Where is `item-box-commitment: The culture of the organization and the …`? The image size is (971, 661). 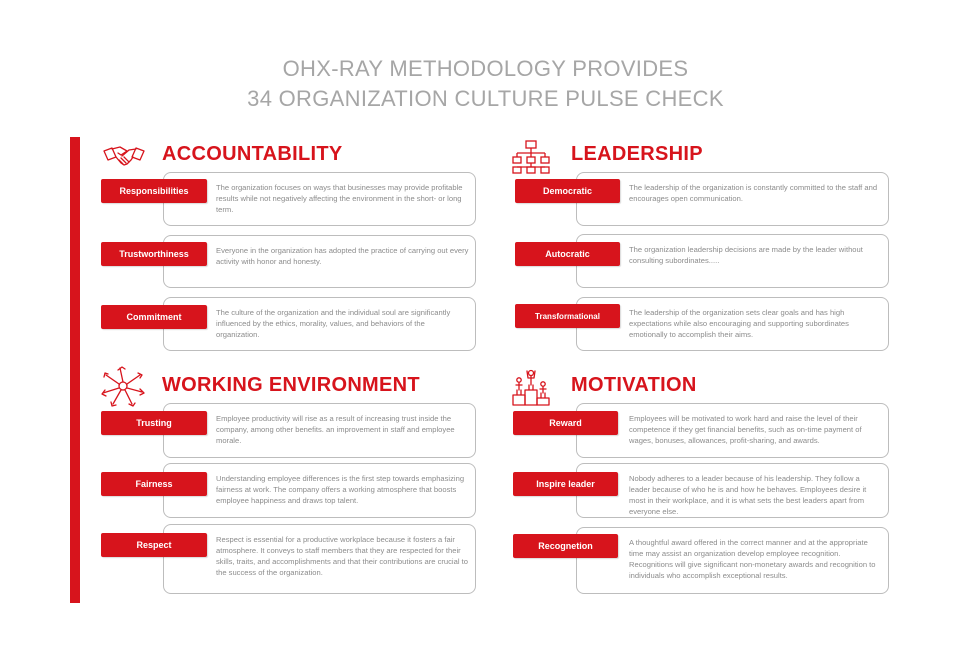
item-box-commitment: The culture of the organization and the … is located at coordinates (319, 324).